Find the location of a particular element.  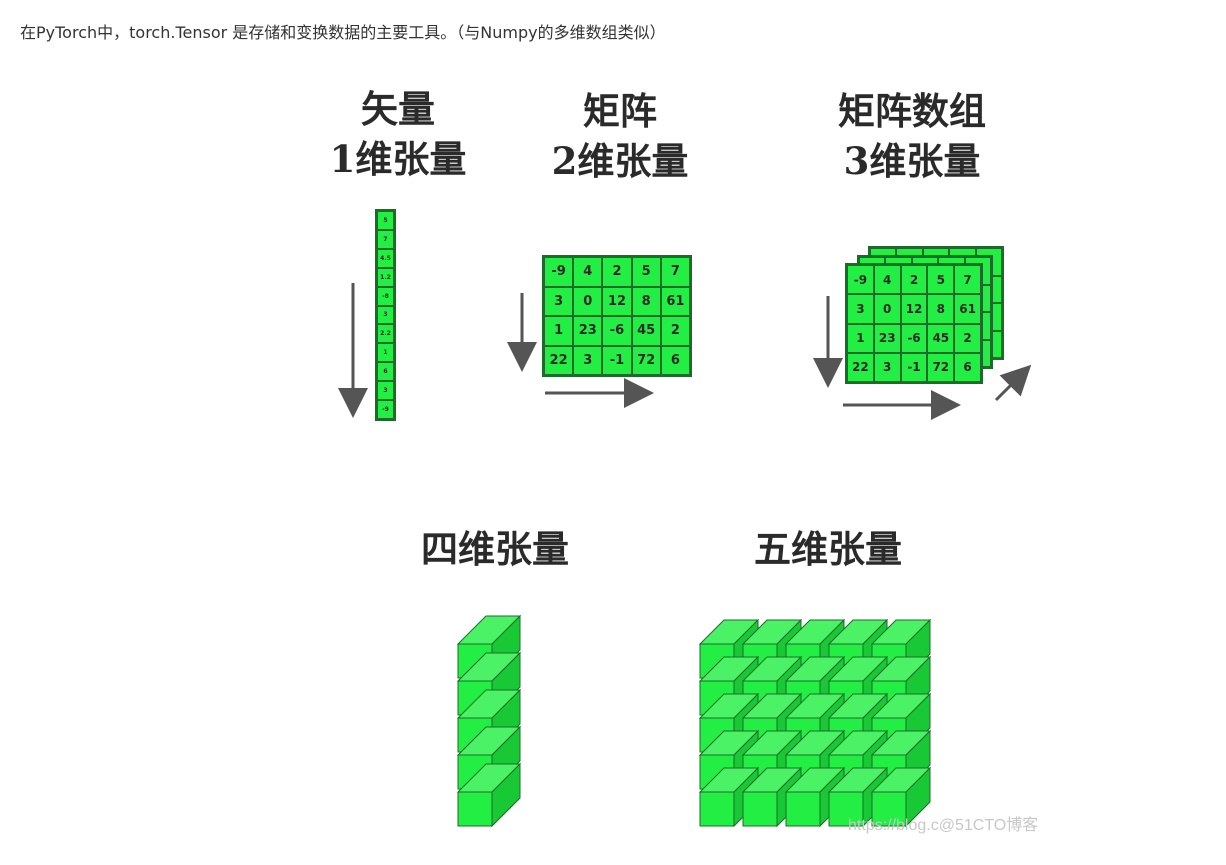

tensor5d-stack is located at coordinates (815, 723).